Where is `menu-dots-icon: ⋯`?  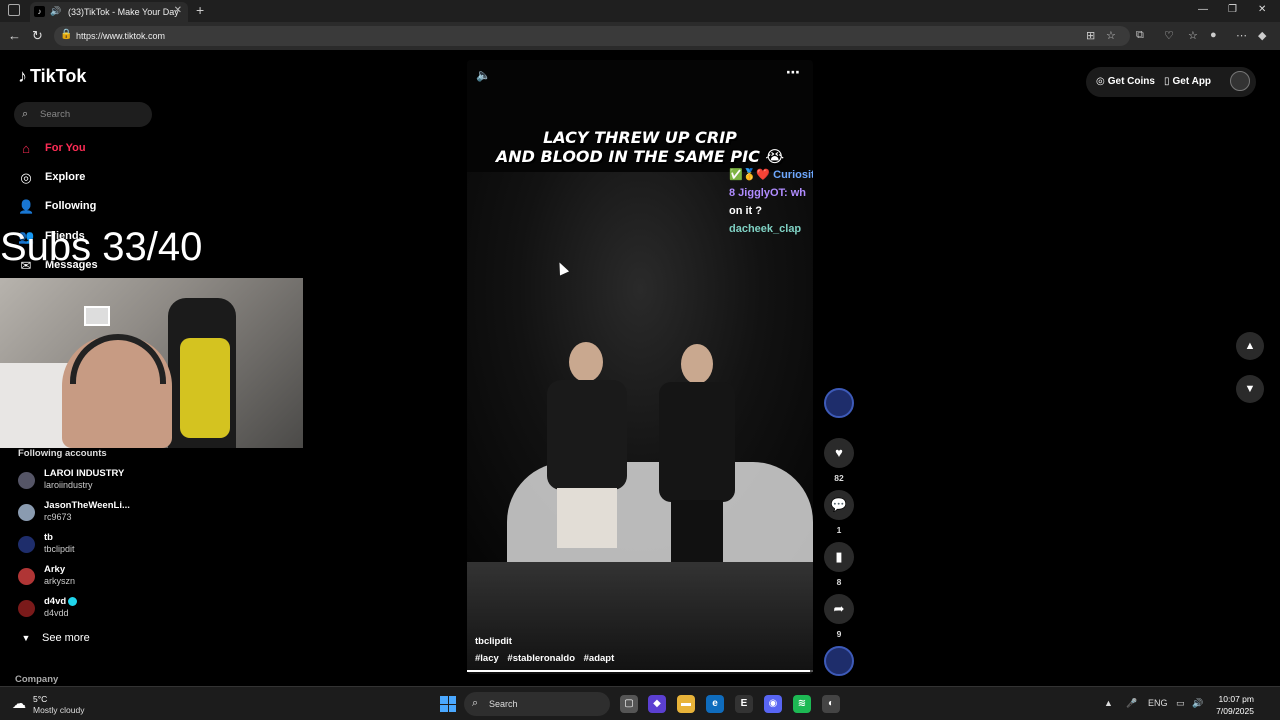
menu-dots-icon: ⋯ is located at coordinates (1241, 35).